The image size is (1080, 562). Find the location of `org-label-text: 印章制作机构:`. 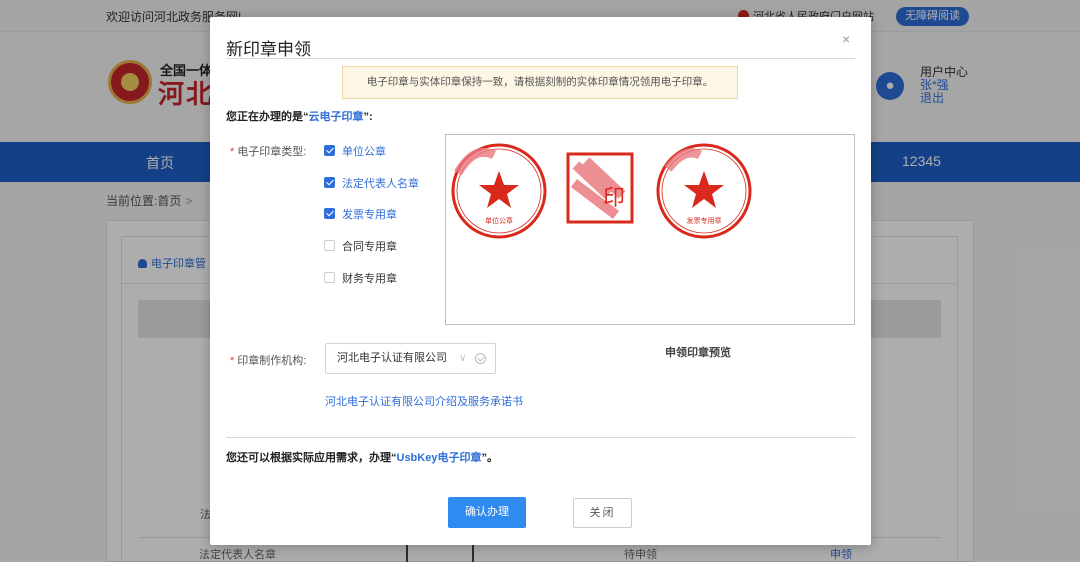

org-label-text: 印章制作机构: is located at coordinates (272, 361).